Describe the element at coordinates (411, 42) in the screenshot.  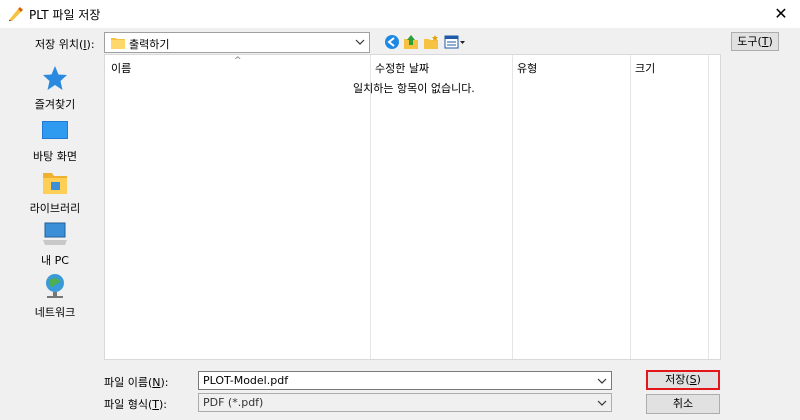
I see `up-folder-icon` at that location.